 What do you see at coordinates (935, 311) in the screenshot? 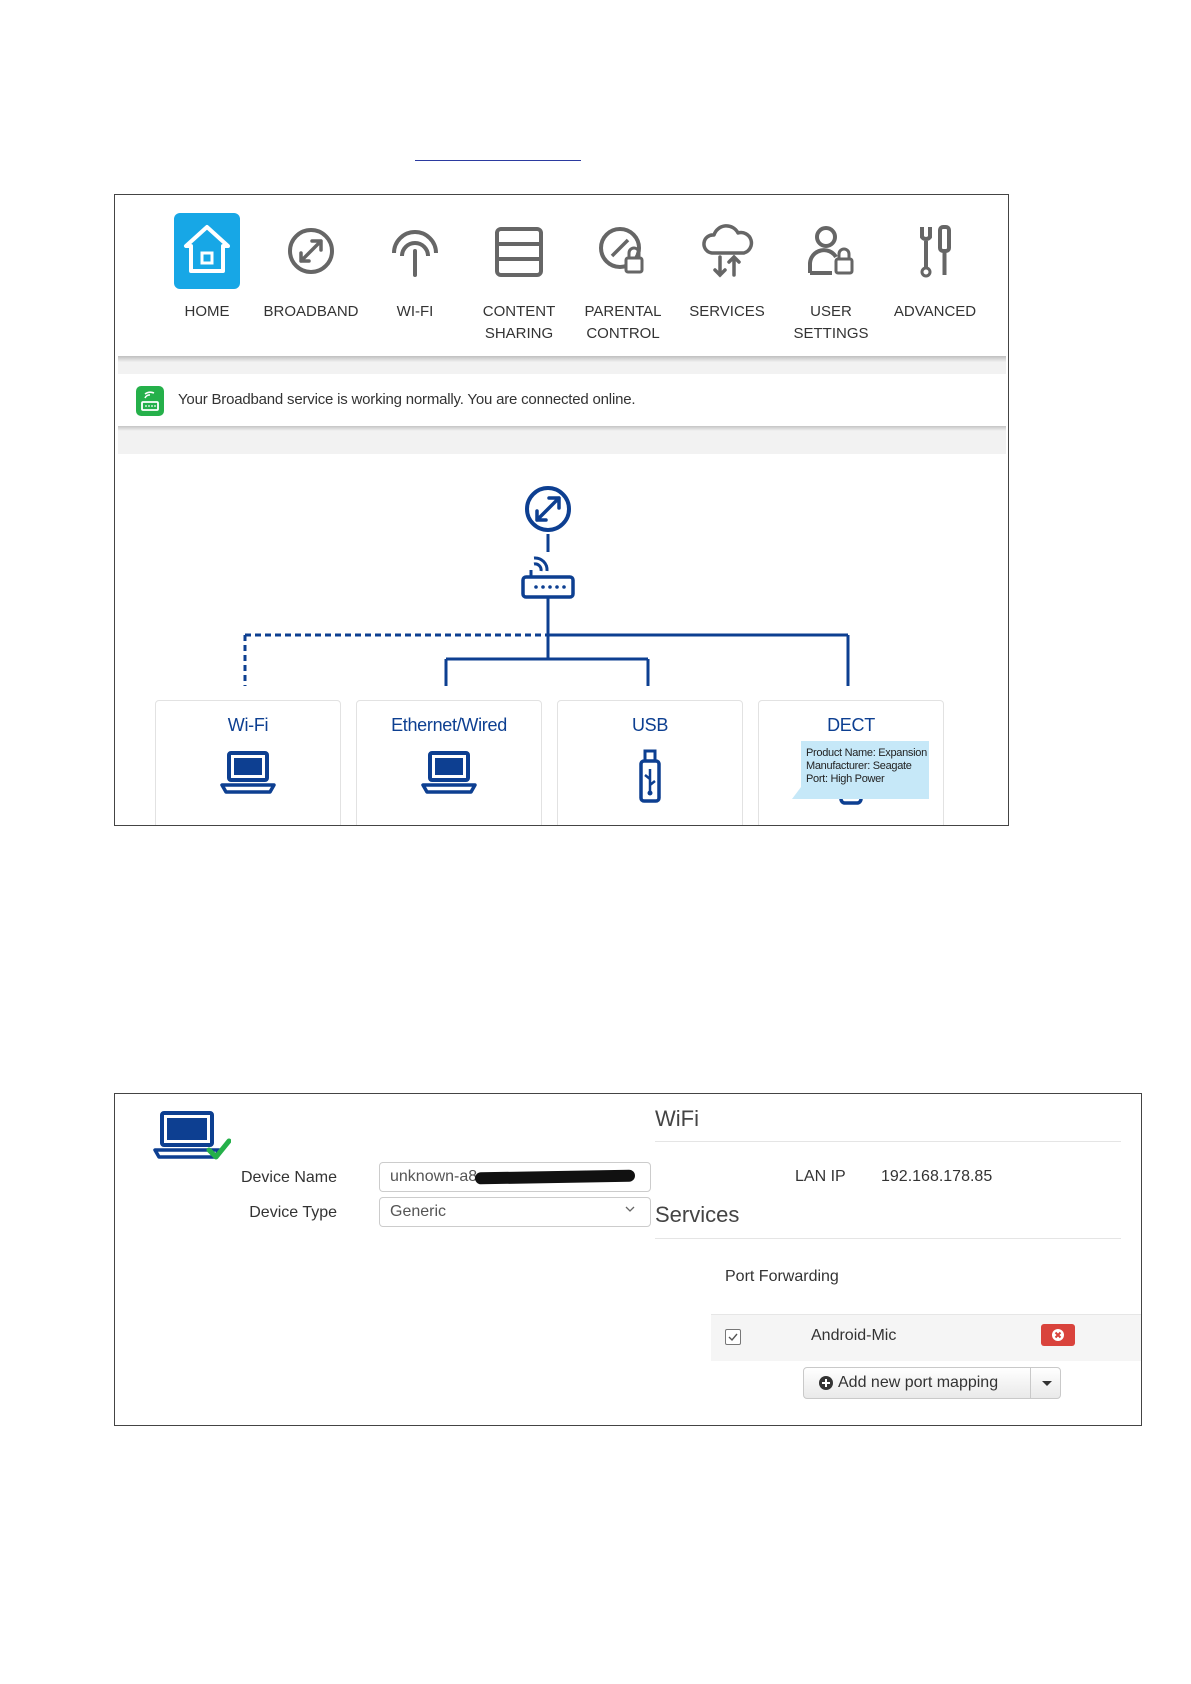
I see `nav-advanced-label: ADVANCED` at bounding box center [935, 311].